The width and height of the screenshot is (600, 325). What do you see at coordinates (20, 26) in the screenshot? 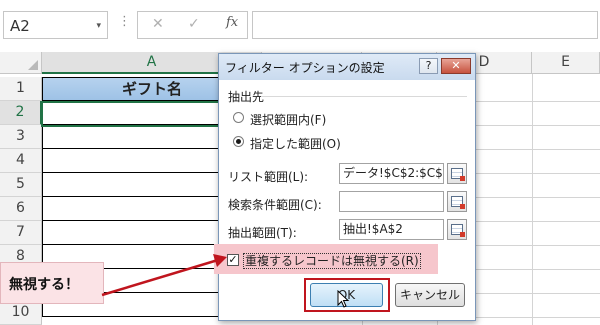
I see `name-box-value: A2` at bounding box center [20, 26].